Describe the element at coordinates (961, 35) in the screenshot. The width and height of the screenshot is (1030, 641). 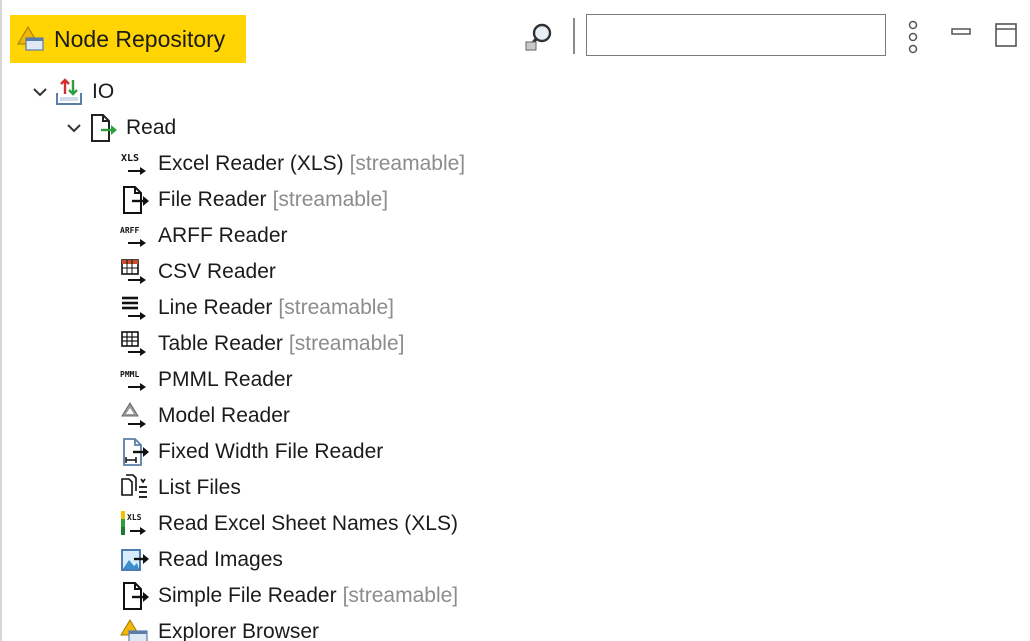
I see `minimize-icon` at that location.